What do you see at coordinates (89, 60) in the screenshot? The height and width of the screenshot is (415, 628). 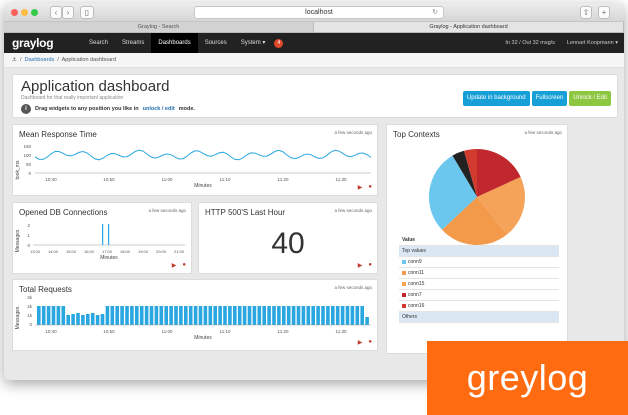 I see `breadcrumb-current: Application dashboard` at bounding box center [89, 60].